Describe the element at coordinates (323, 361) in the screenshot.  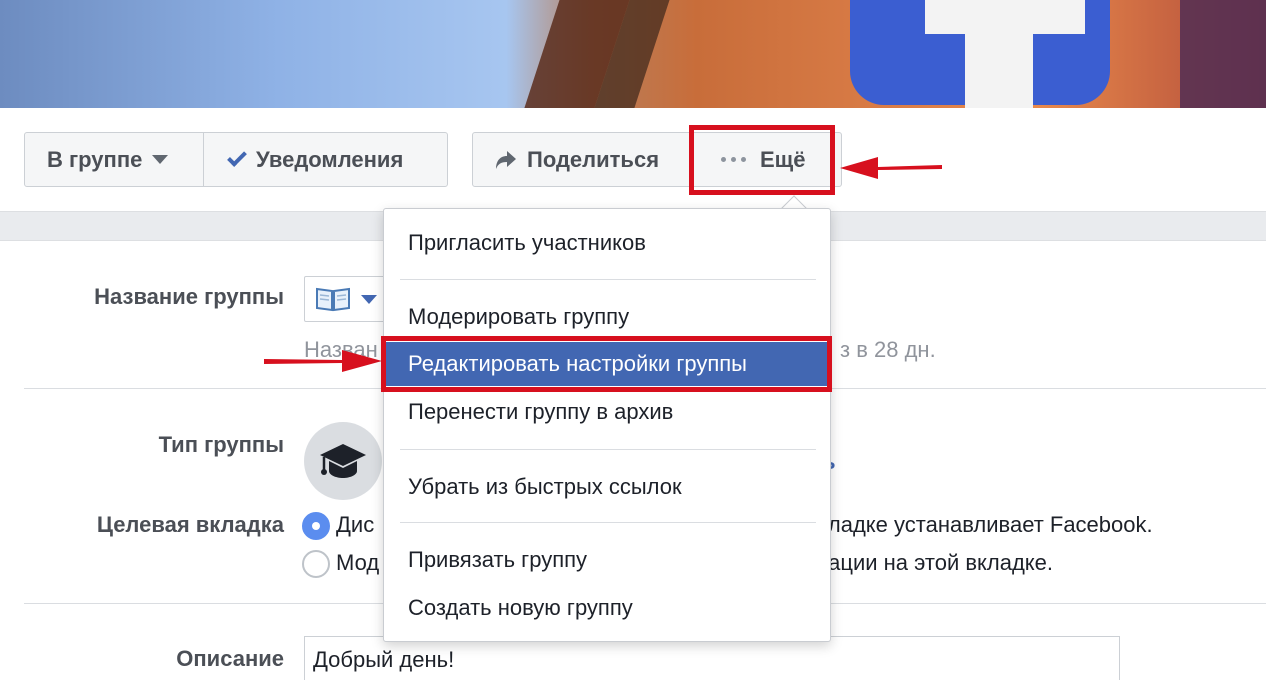
I see `arrow-right-icon` at that location.